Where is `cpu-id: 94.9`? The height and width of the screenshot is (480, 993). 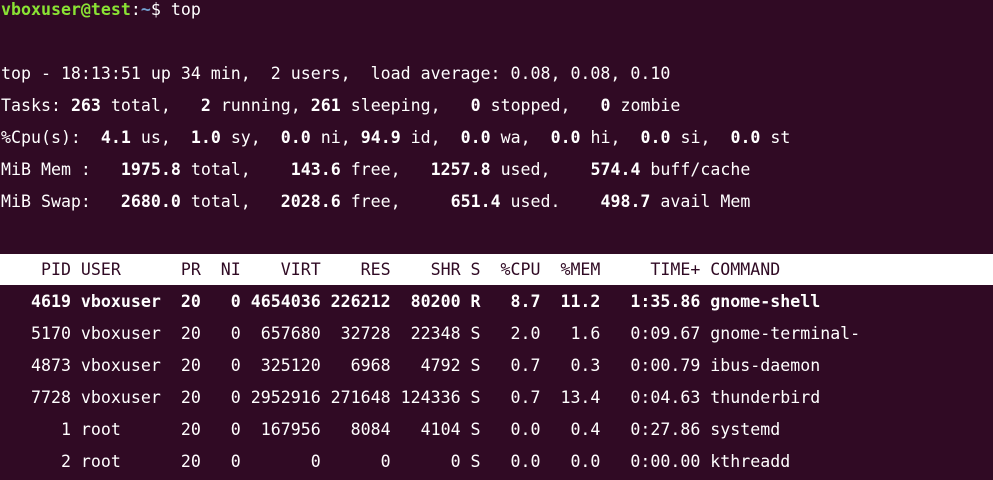
cpu-id: 94.9 is located at coordinates (380, 137).